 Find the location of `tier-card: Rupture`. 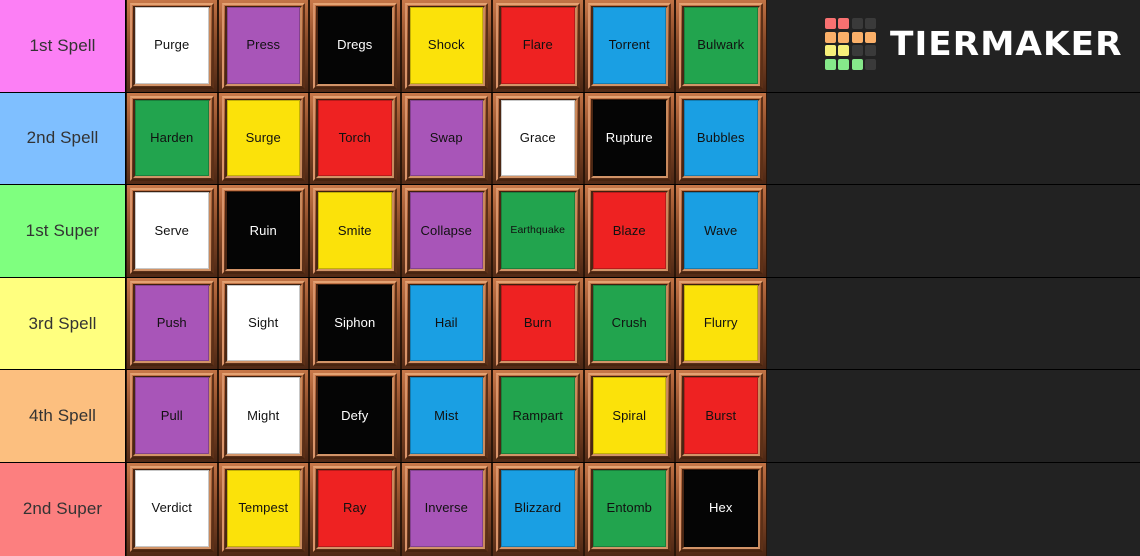

tier-card: Rupture is located at coordinates (629, 138).